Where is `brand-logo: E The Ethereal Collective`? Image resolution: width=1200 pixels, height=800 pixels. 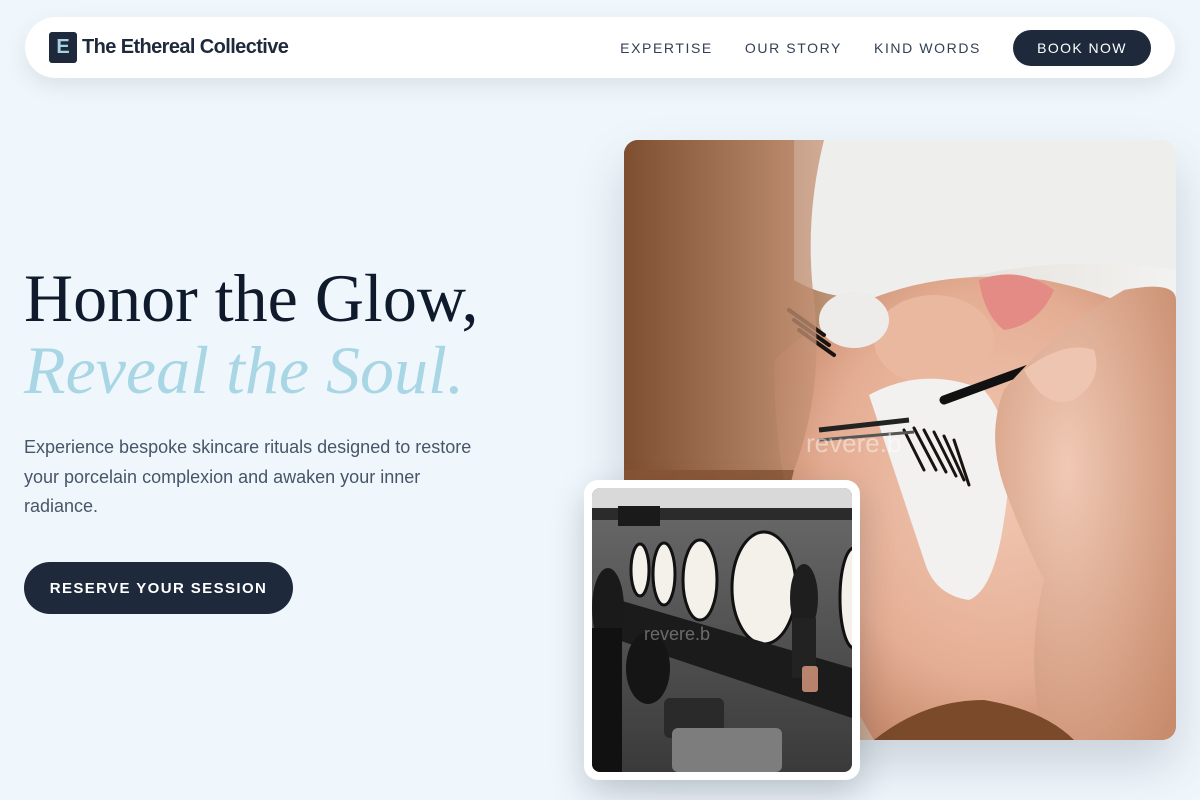
brand-logo: E The Ethereal Collective is located at coordinates (169, 47).